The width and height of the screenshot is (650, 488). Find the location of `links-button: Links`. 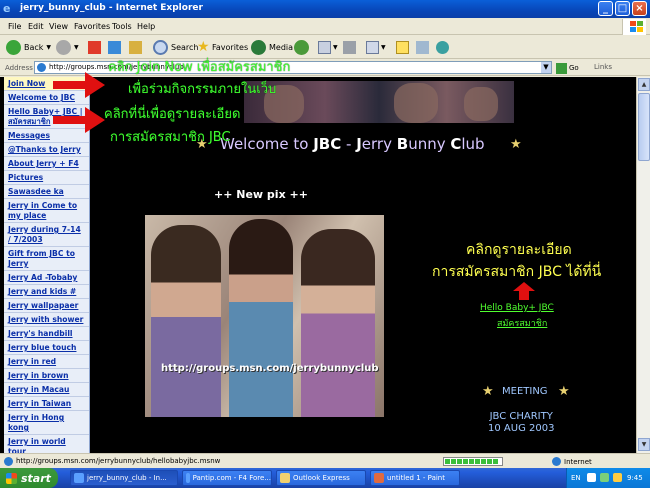

links-button: Links is located at coordinates (603, 67).